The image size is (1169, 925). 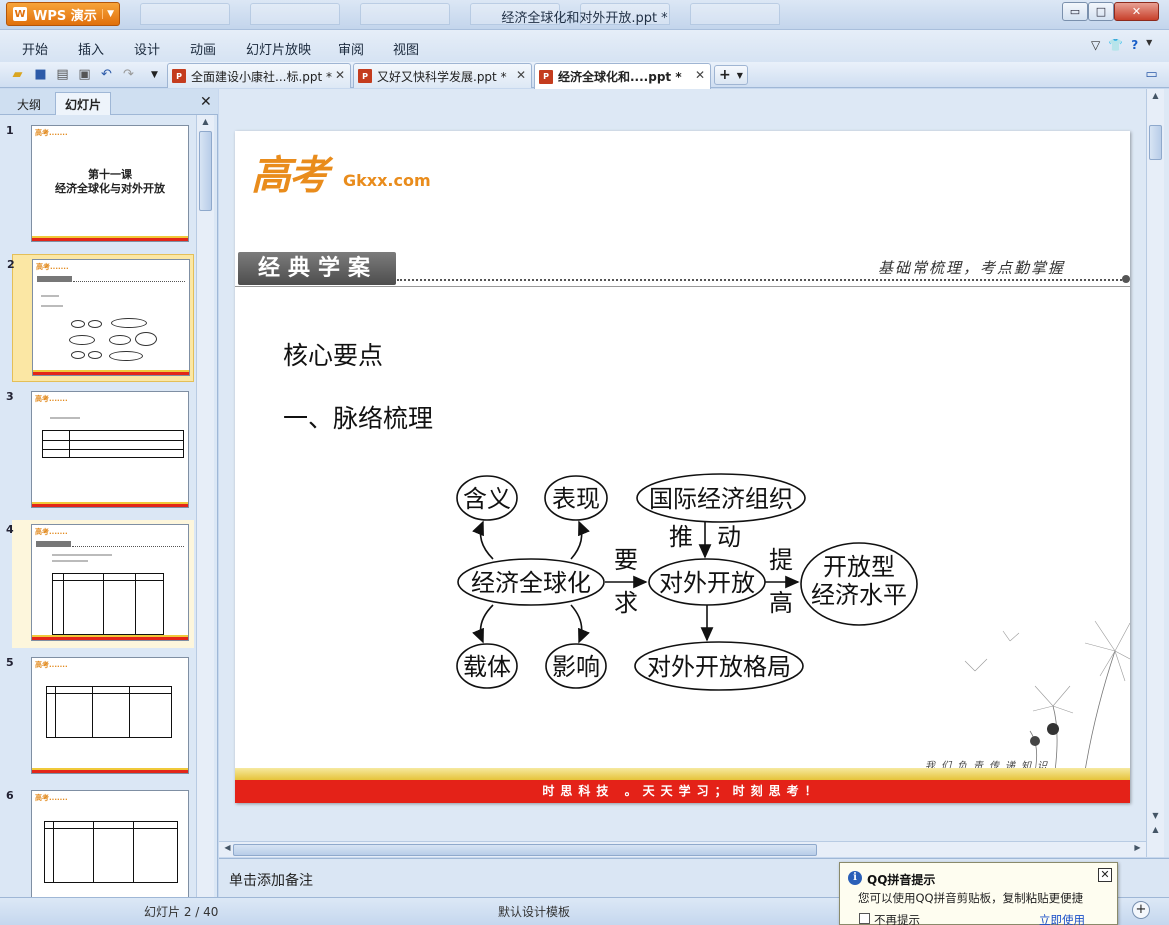 What do you see at coordinates (483, 624) in the screenshot?
I see `arrow-to-carrier` at bounding box center [483, 624].